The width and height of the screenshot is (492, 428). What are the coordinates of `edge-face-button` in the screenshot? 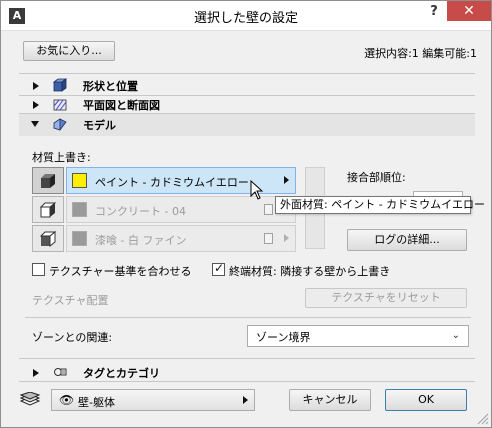 It's located at (48, 209).